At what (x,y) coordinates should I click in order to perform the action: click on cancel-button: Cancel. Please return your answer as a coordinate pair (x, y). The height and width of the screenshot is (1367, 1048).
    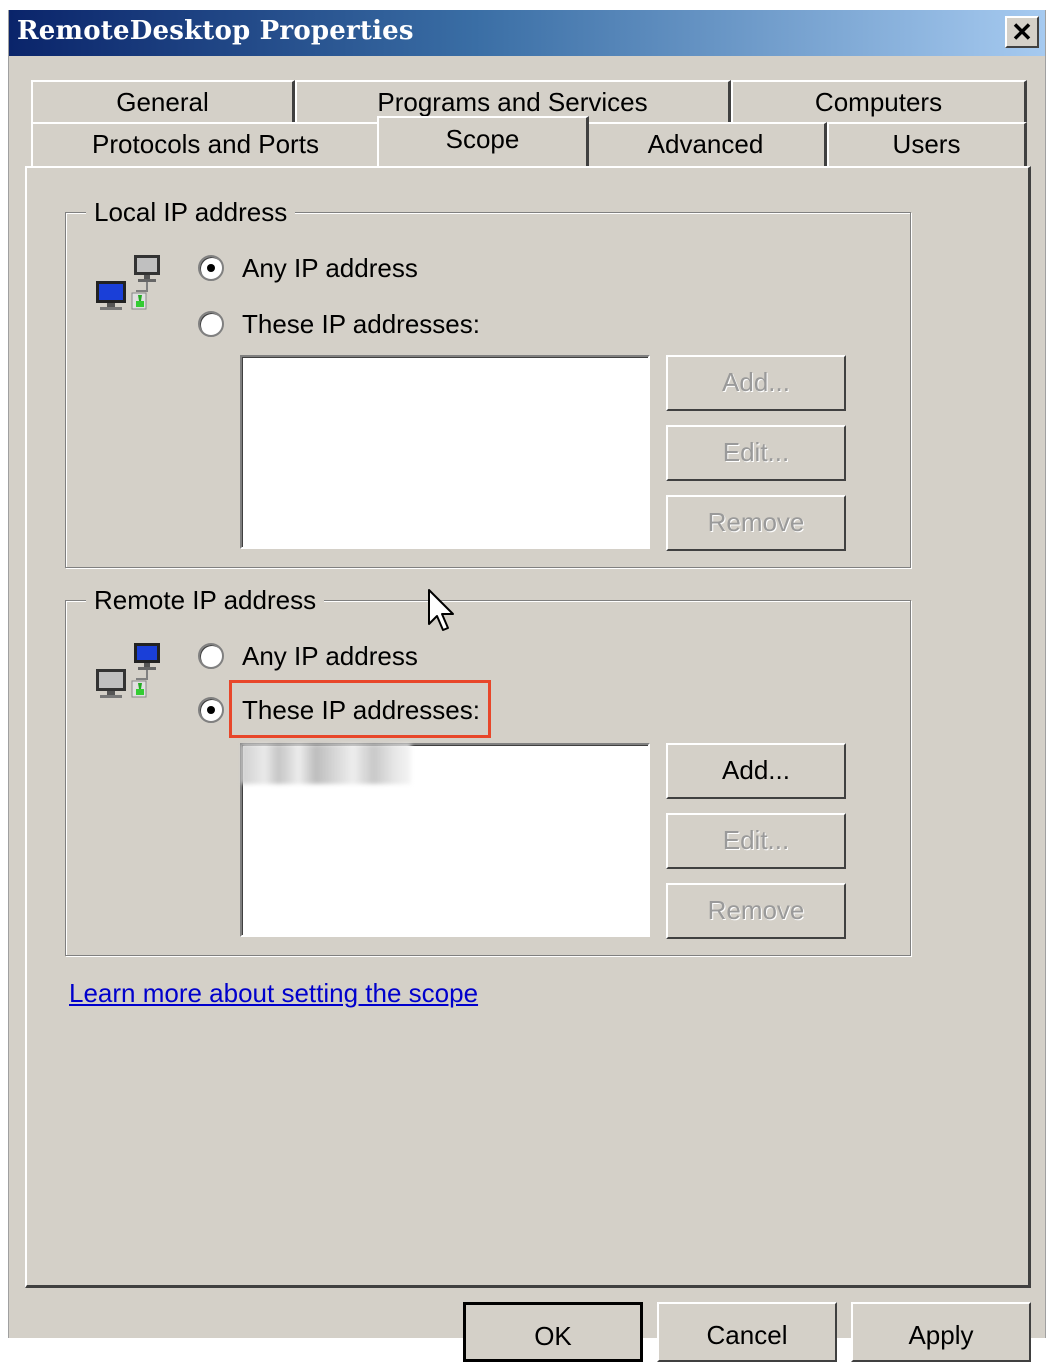
    Looking at the image, I should click on (747, 1332).